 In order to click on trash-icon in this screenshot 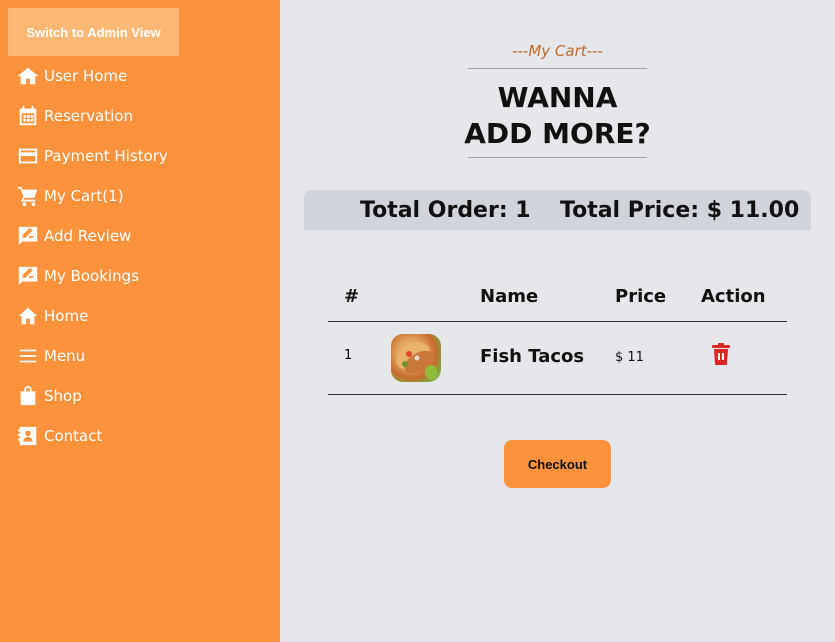, I will do `click(721, 354)`.